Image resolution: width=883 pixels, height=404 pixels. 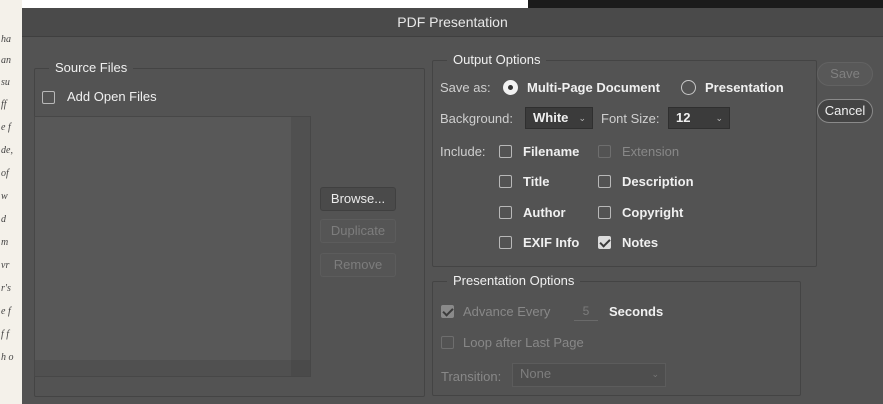 What do you see at coordinates (536, 181) in the screenshot?
I see `title-label: Title` at bounding box center [536, 181].